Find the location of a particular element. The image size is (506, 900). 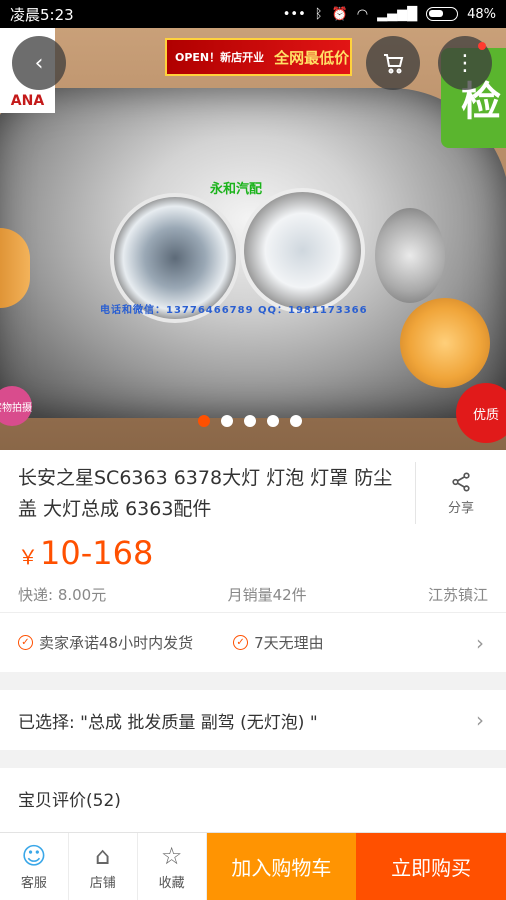

promo-banner: OPEN！新店开业 全网最低价 is located at coordinates (258, 57).